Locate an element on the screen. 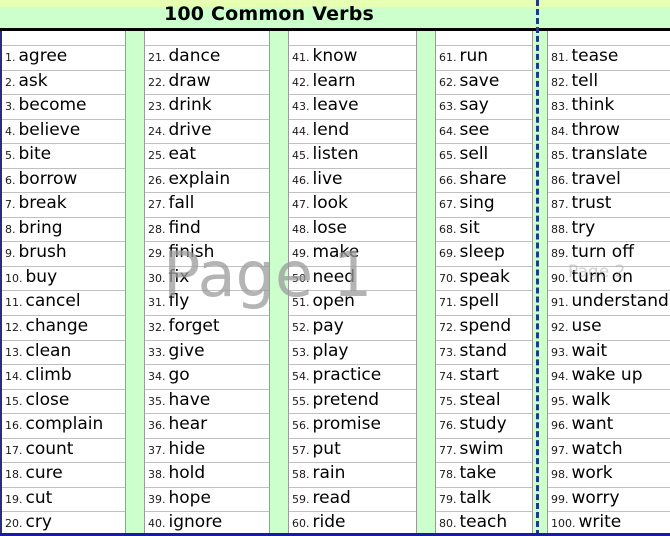 The height and width of the screenshot is (536, 670). list-item: 16. complain is located at coordinates (63, 426).